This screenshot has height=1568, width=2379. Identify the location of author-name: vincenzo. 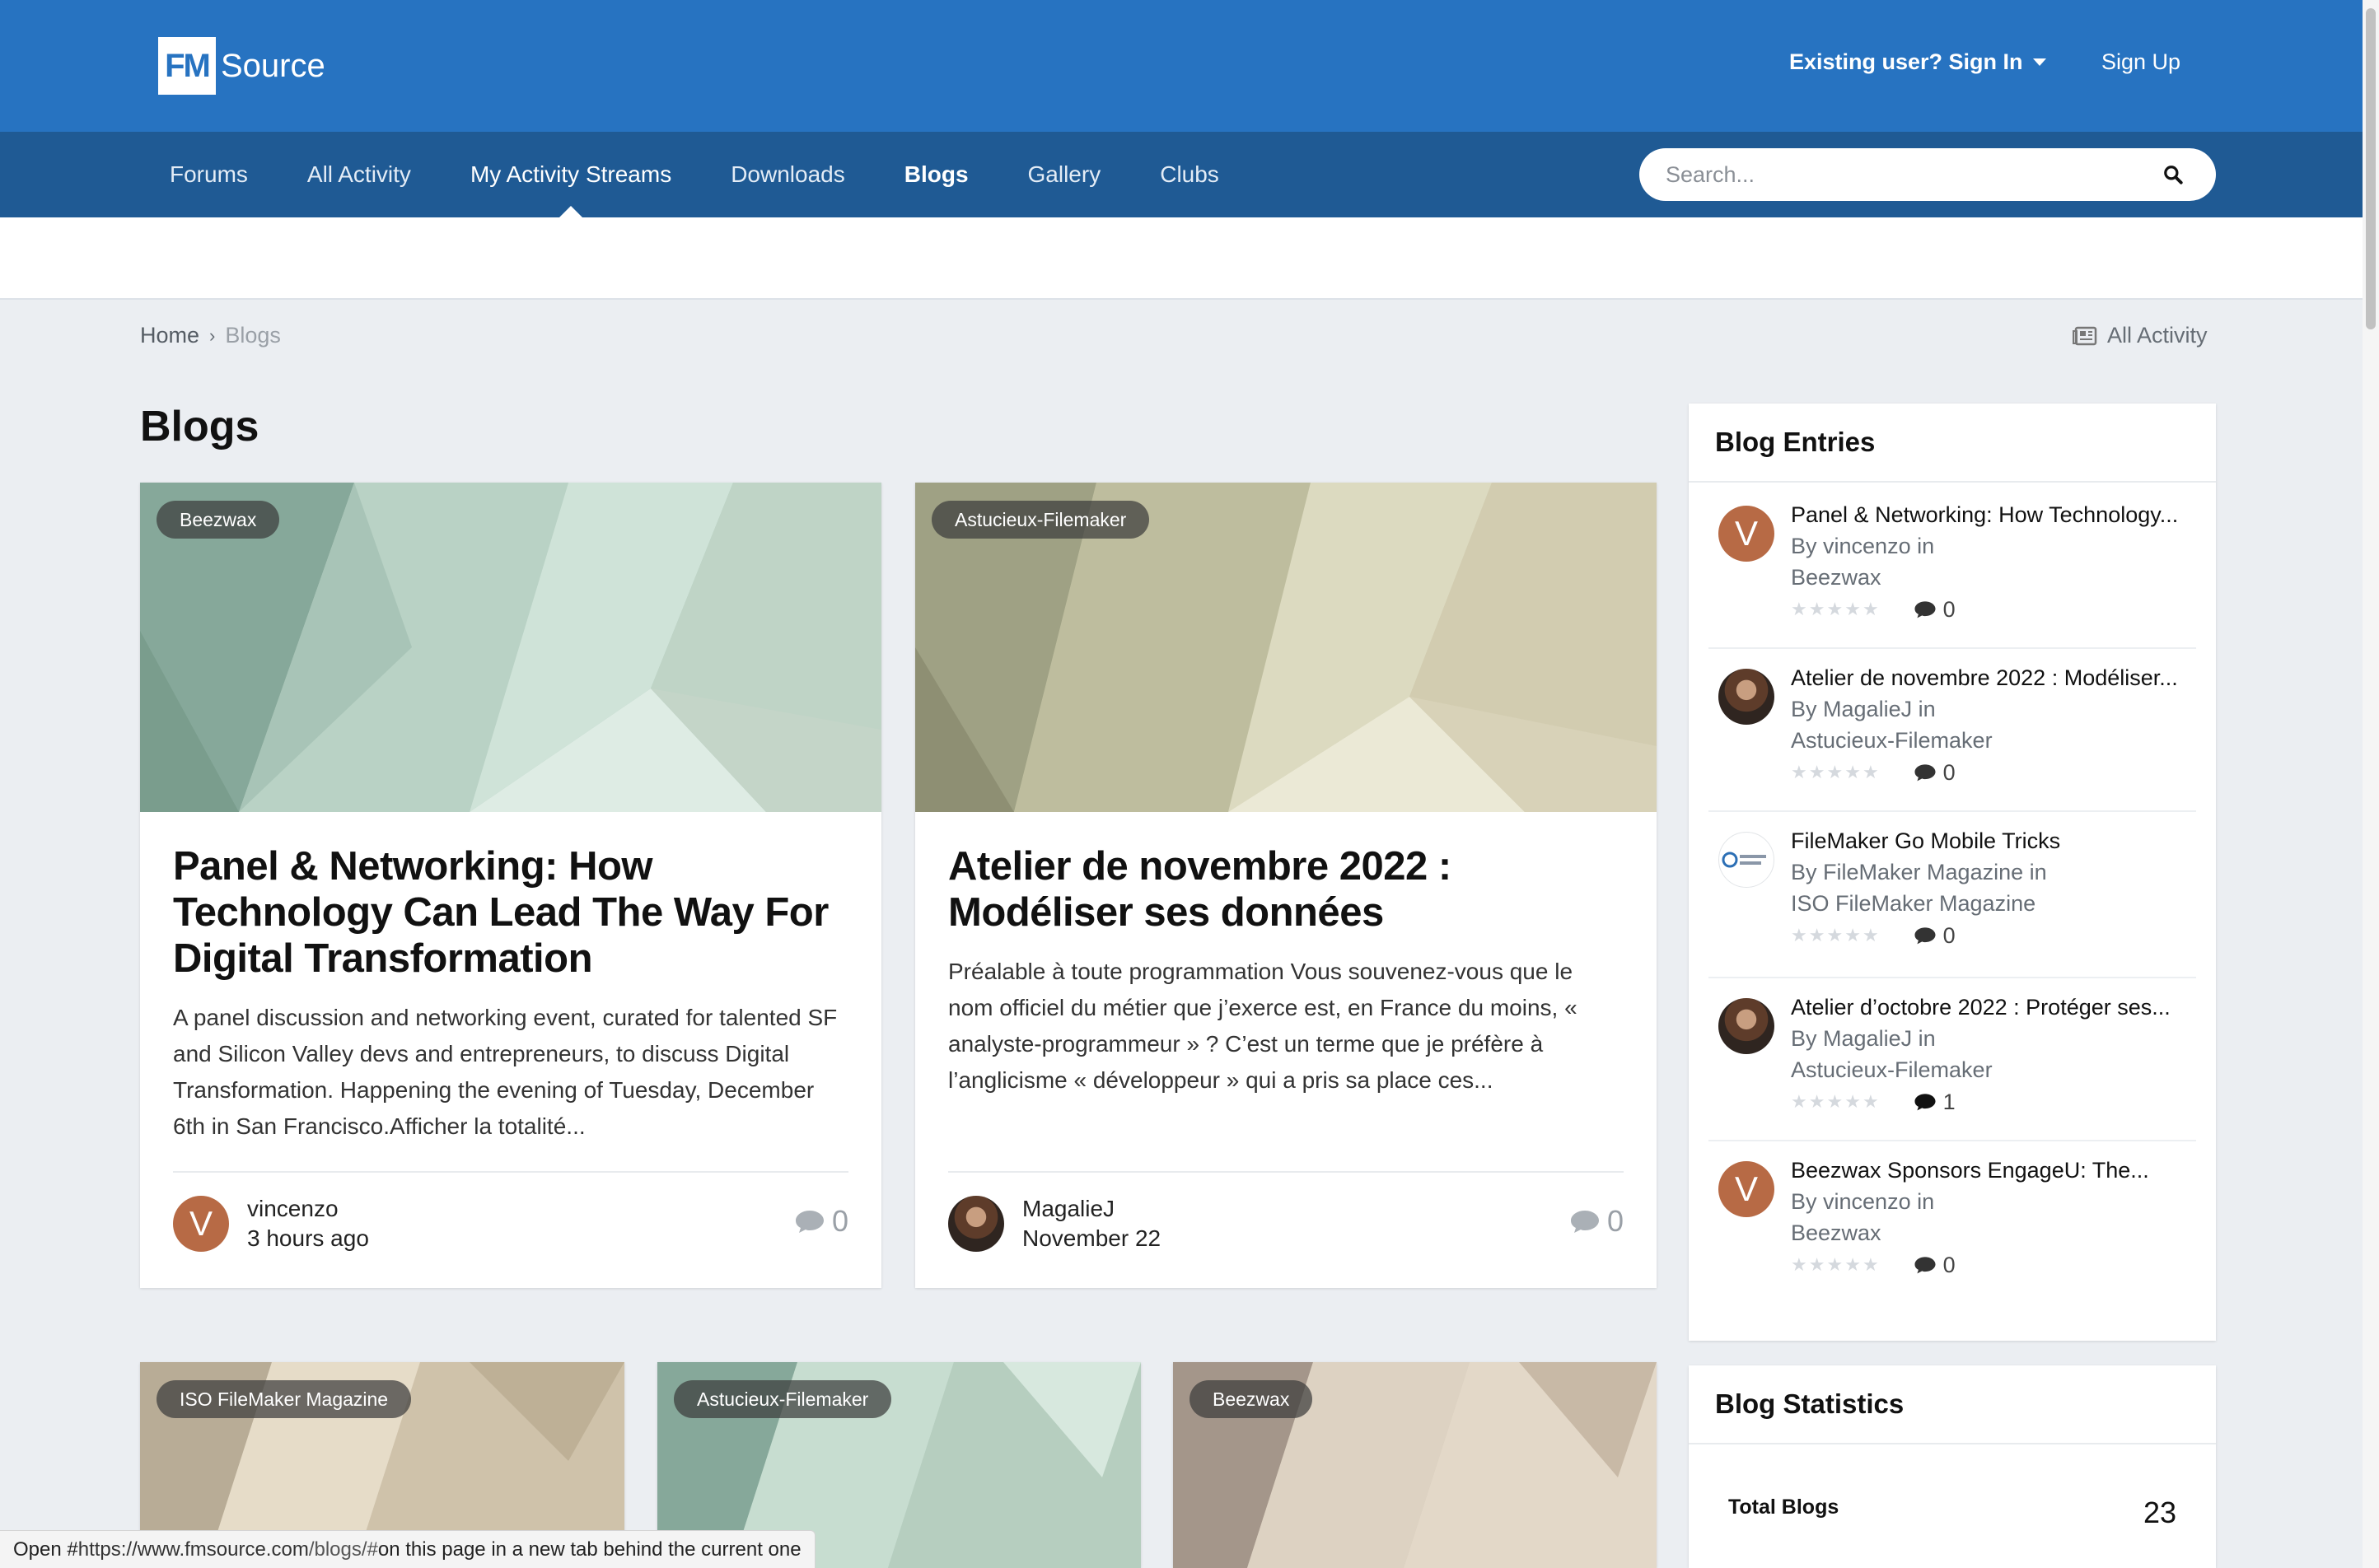
(308, 1209).